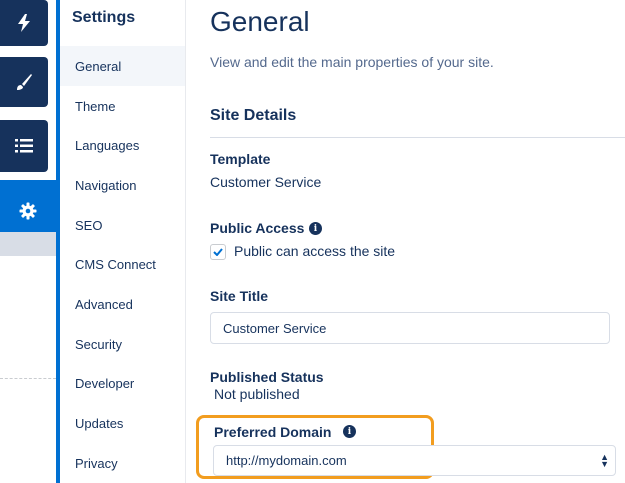 The height and width of the screenshot is (483, 625). What do you see at coordinates (267, 377) in the screenshot?
I see `published-status-label: Published Status` at bounding box center [267, 377].